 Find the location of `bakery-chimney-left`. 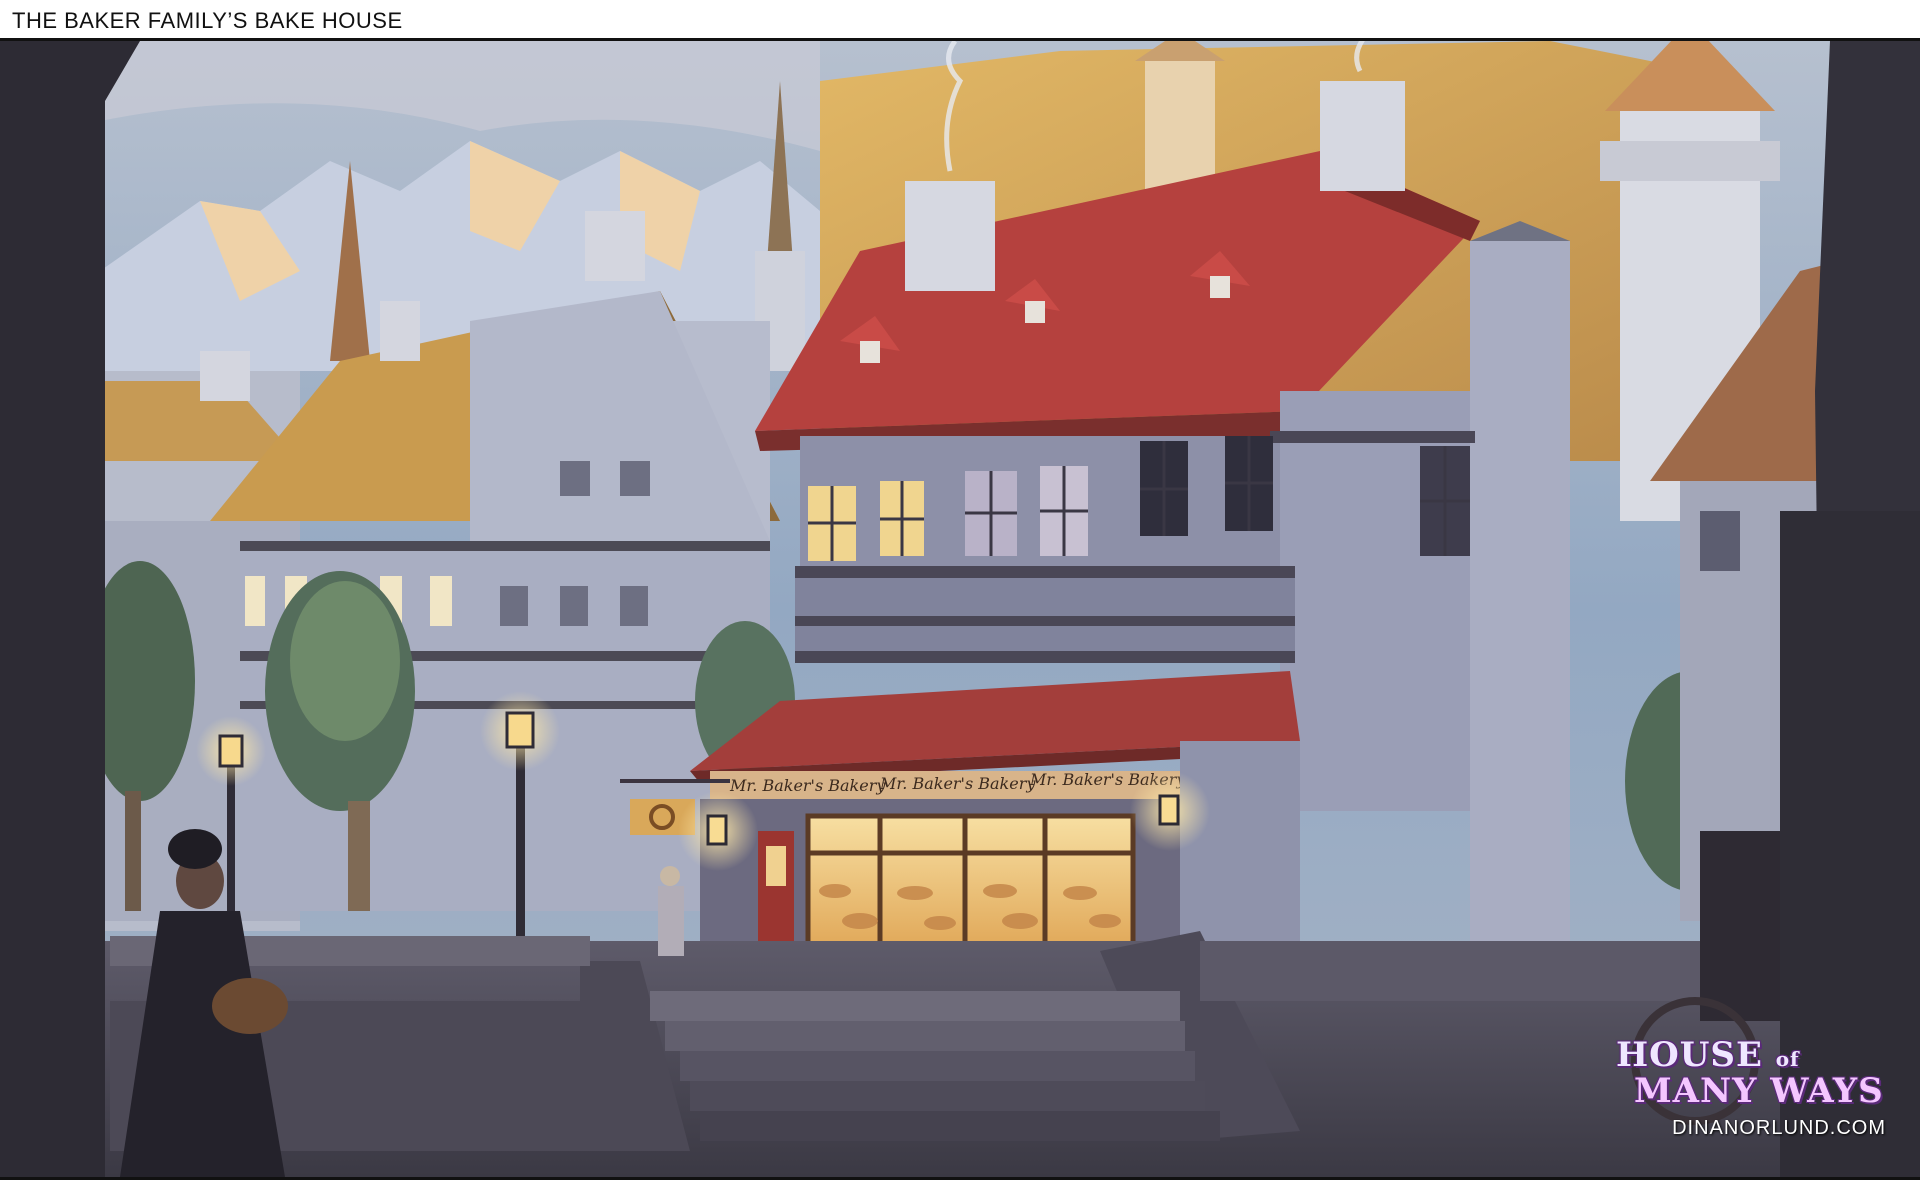

bakery-chimney-left is located at coordinates (950, 236).